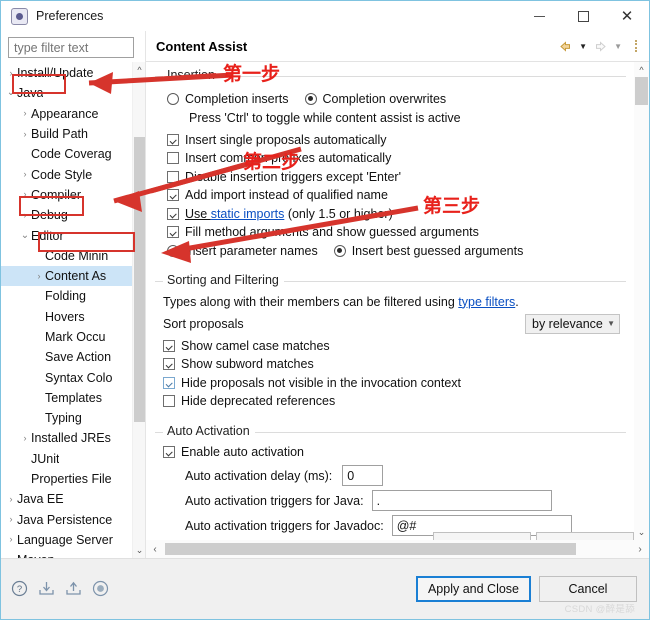  I want to click on hide-deprecated-checkbox, so click(169, 401).